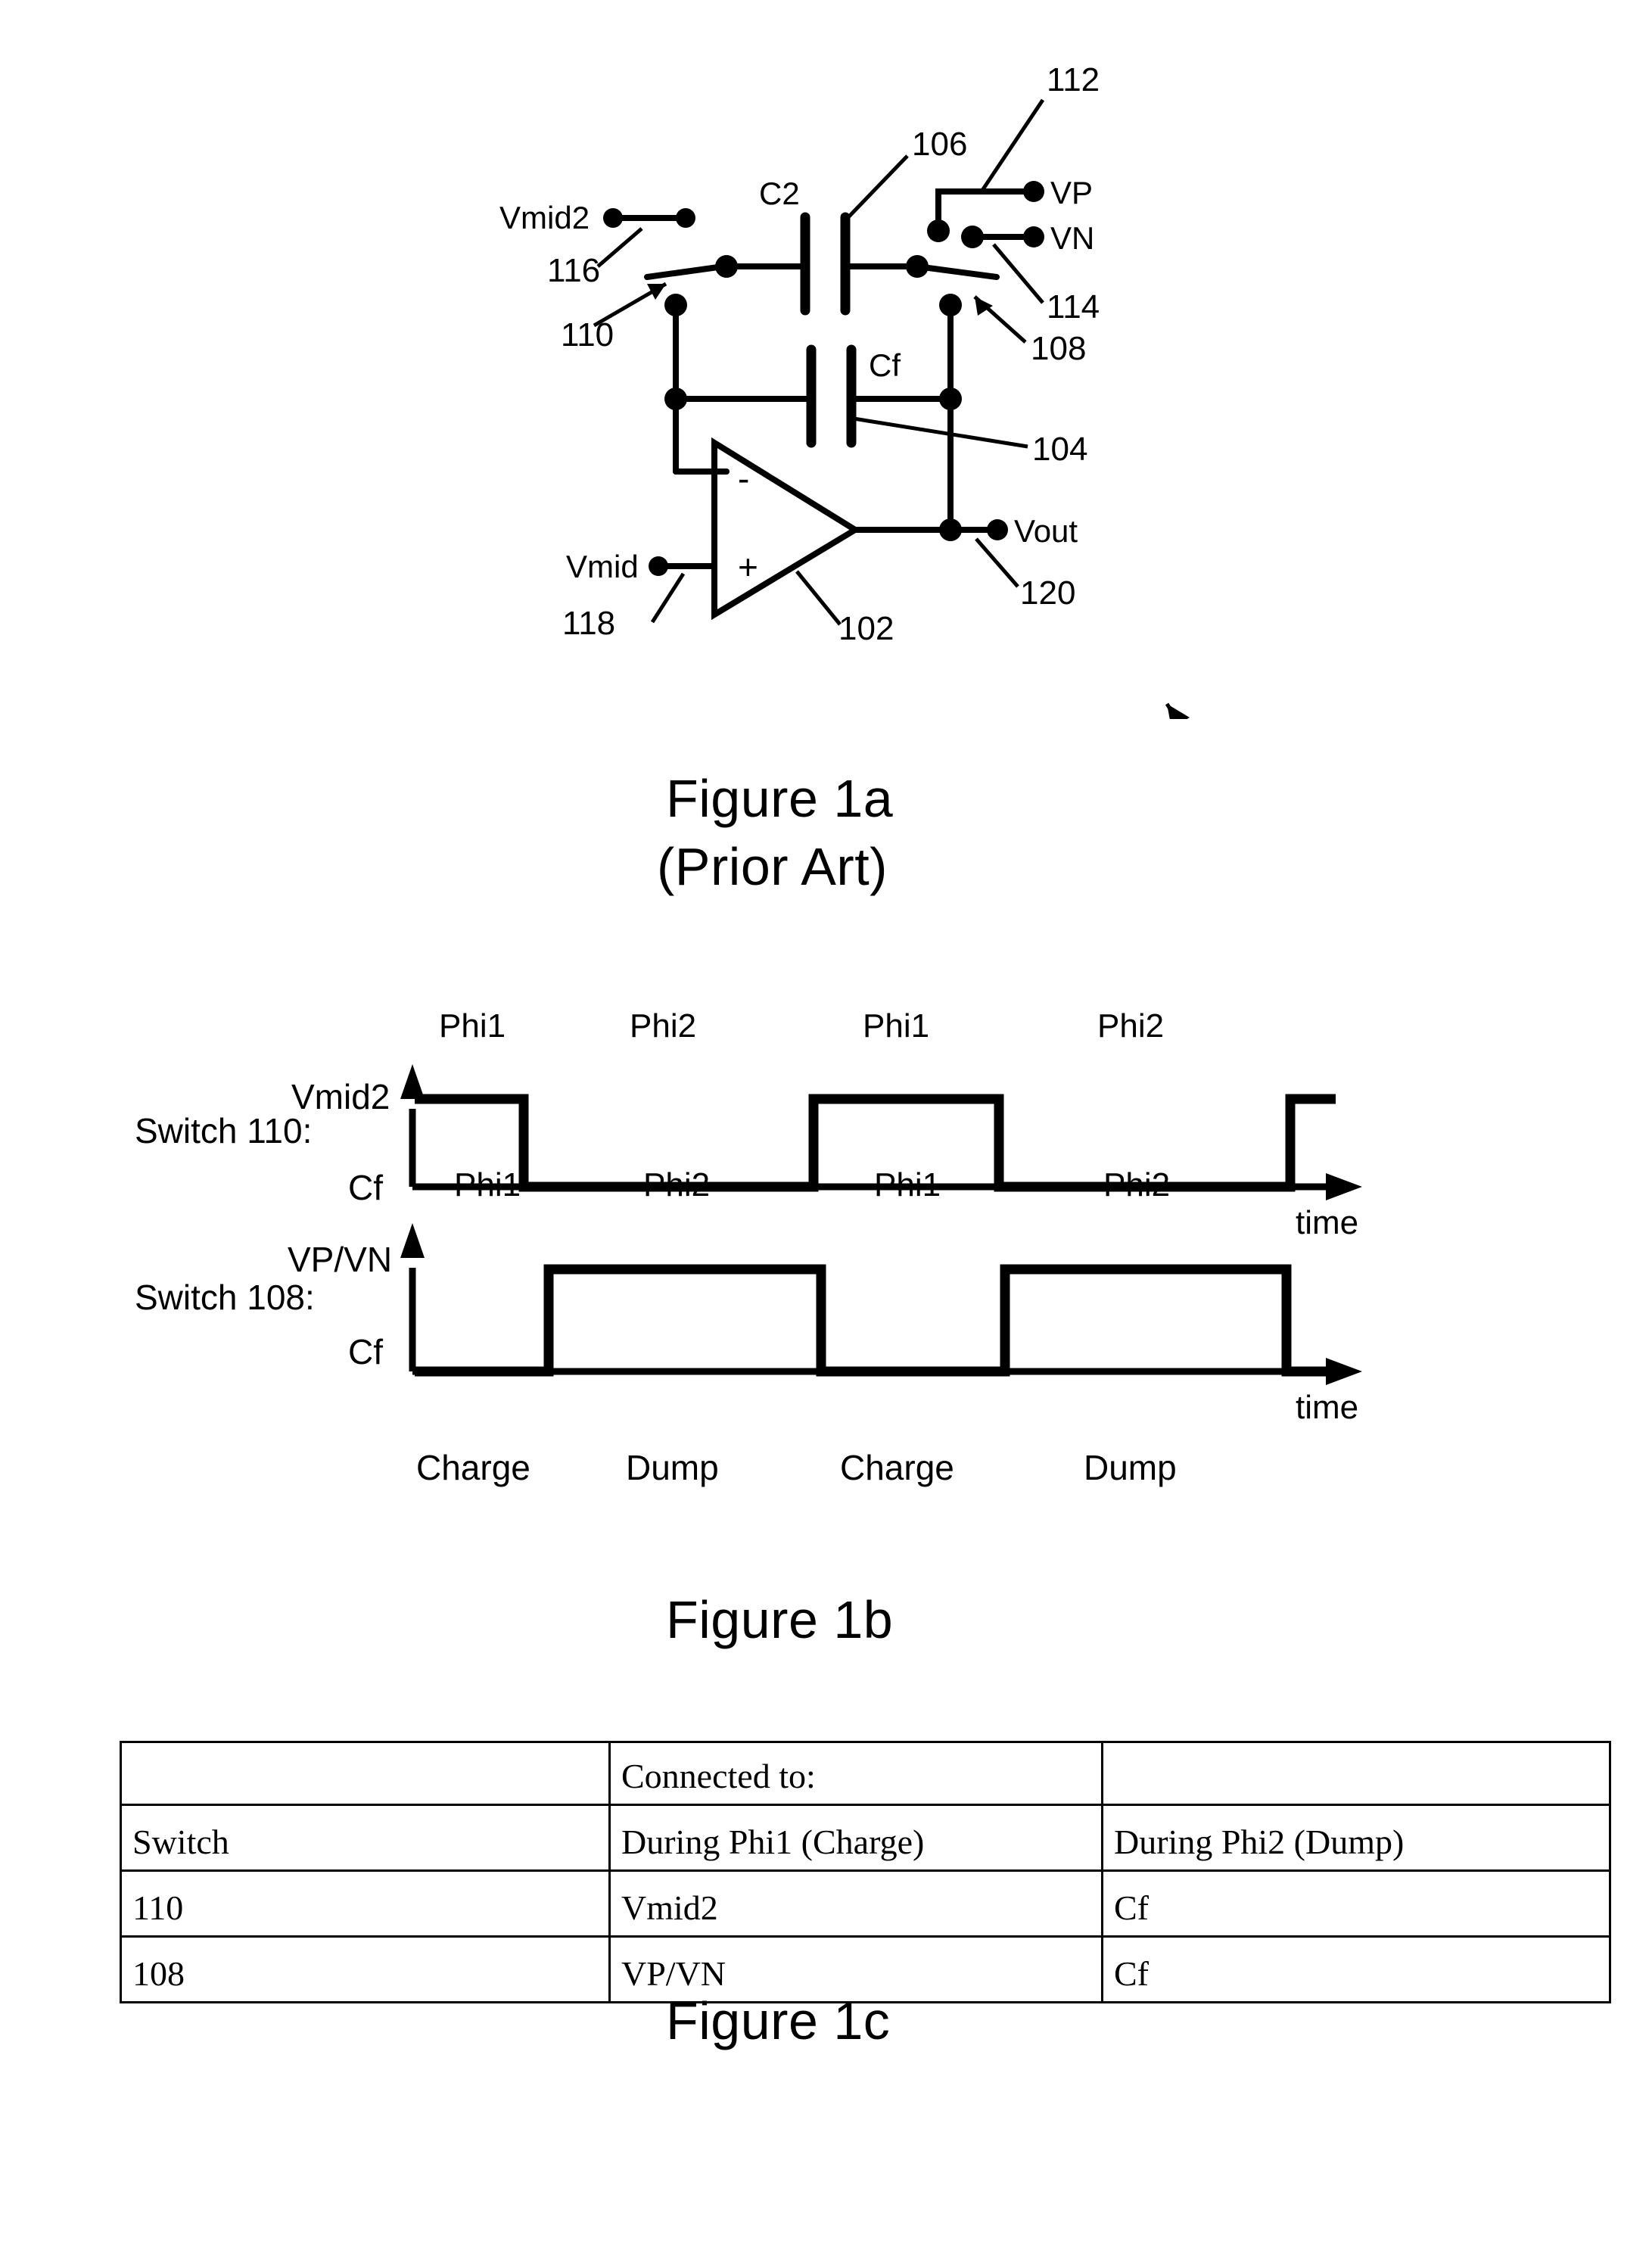  Describe the element at coordinates (685, 218) in the screenshot. I see `vmid2-switch-contact-dot` at that location.